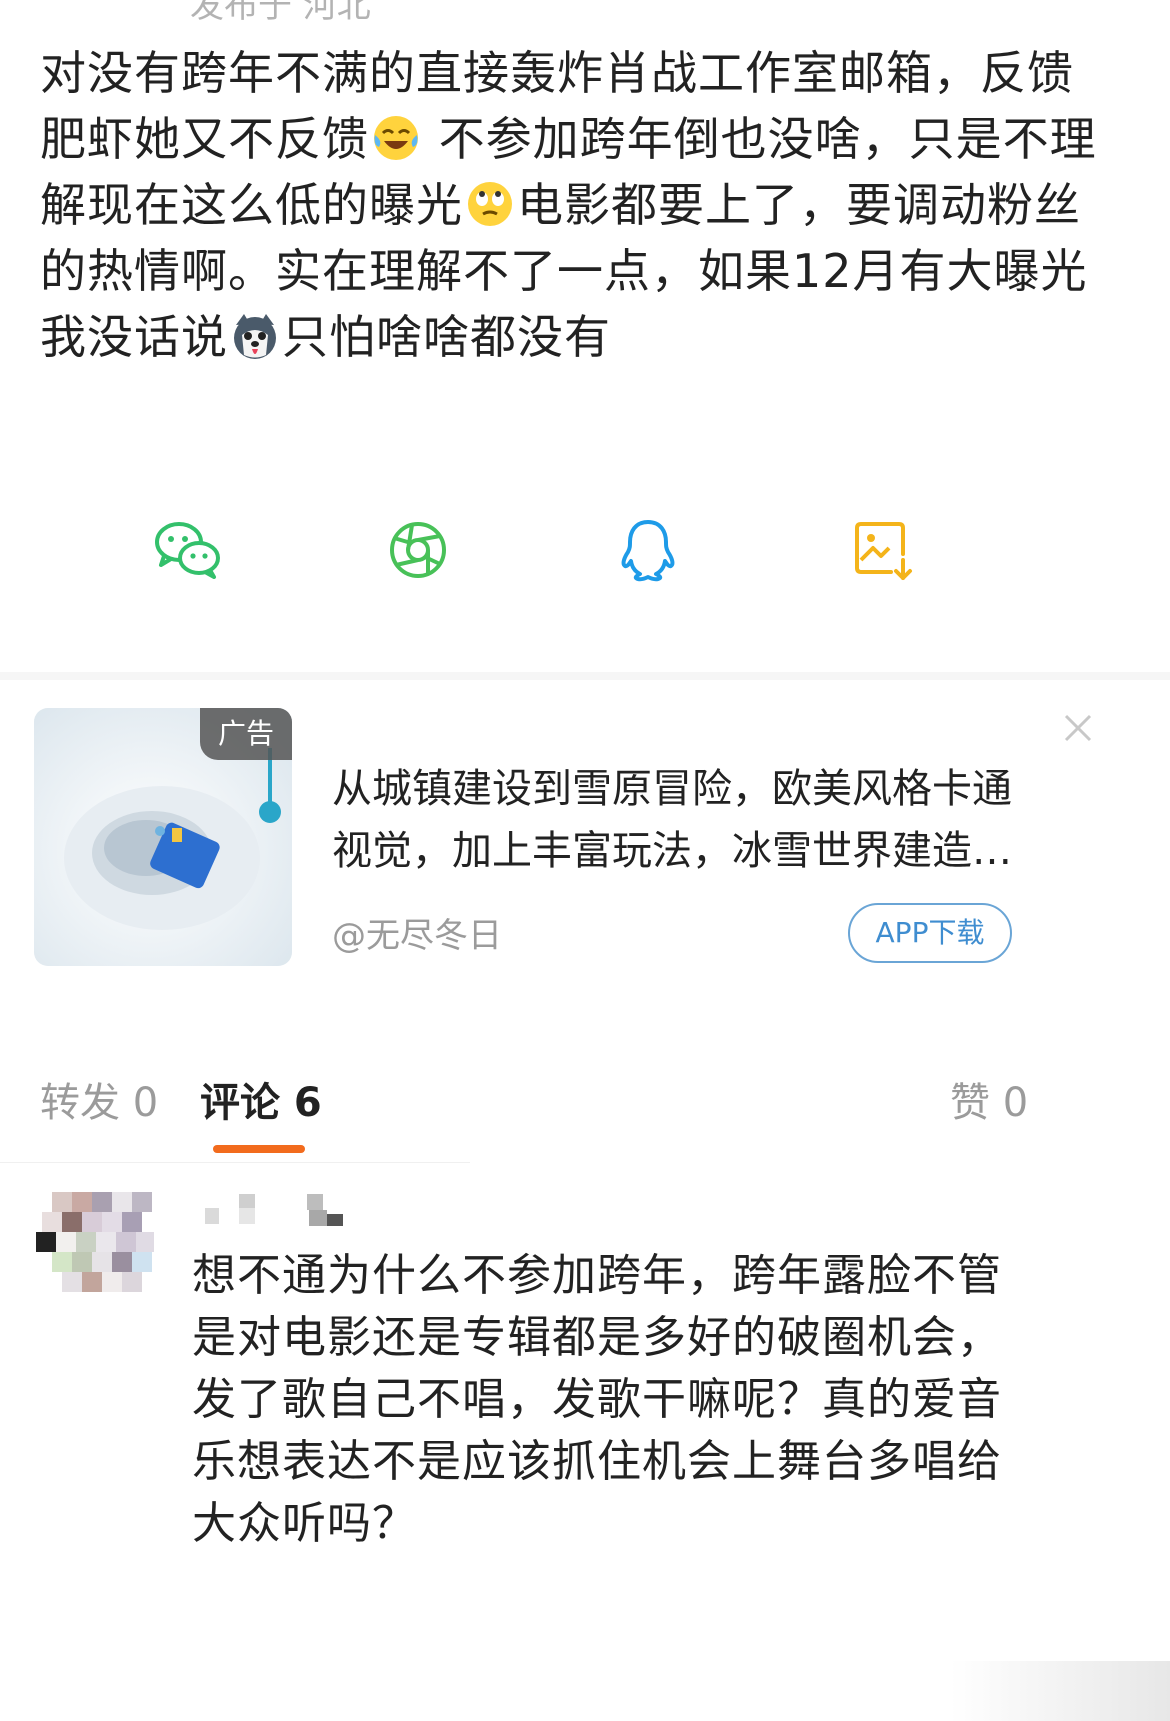 This screenshot has height=1721, width=1170. I want to click on active-tab-indicator, so click(259, 1149).